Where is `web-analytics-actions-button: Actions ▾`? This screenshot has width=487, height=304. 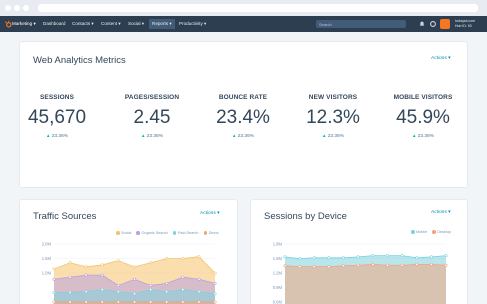 web-analytics-actions-button: Actions ▾ is located at coordinates (440, 58).